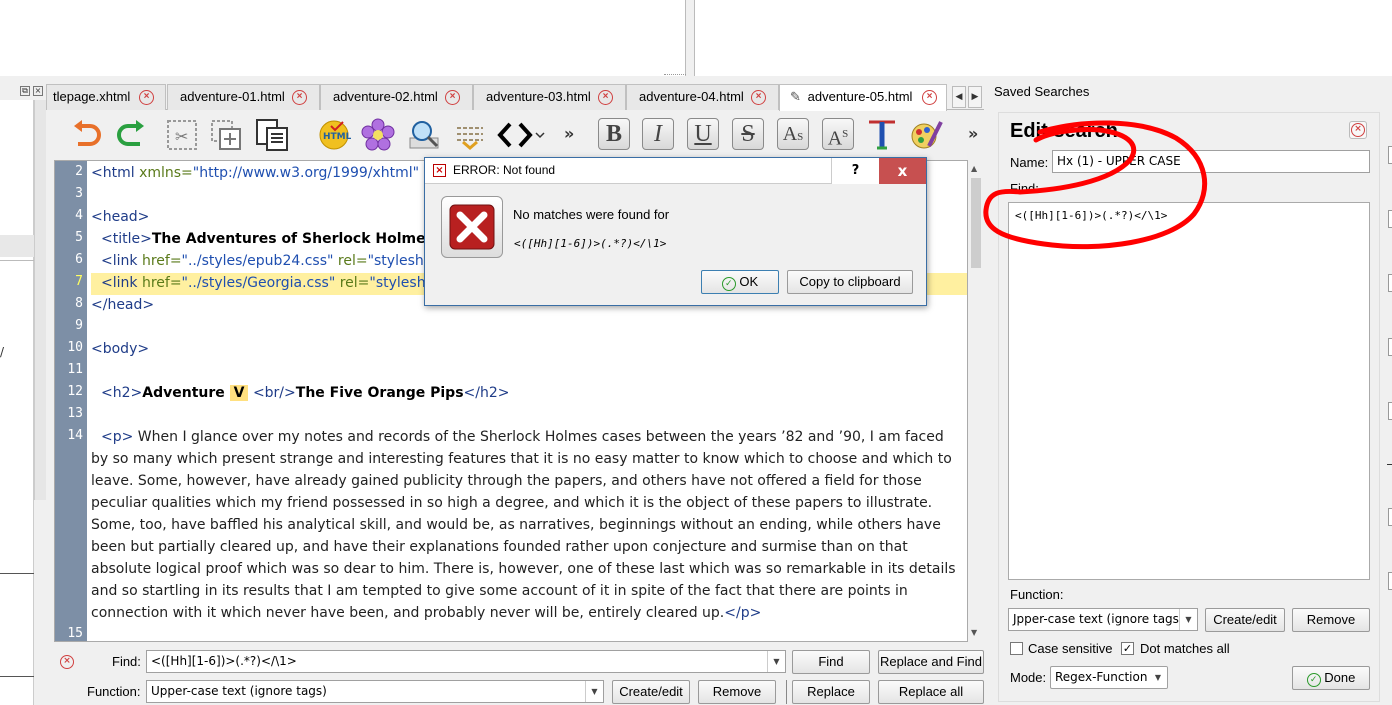 The width and height of the screenshot is (1392, 705). I want to click on mode-select: Regex-Function ▼, so click(1109, 677).